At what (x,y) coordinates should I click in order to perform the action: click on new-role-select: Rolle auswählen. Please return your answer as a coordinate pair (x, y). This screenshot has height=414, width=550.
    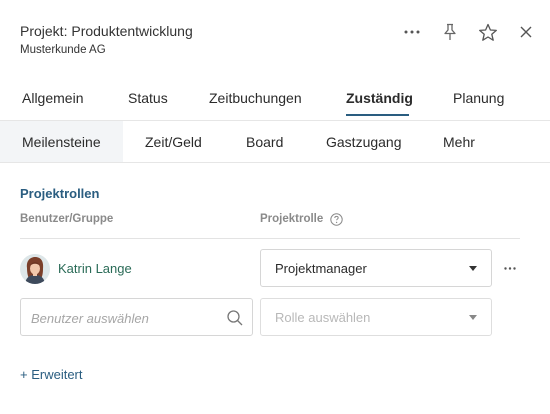
    Looking at the image, I should click on (376, 317).